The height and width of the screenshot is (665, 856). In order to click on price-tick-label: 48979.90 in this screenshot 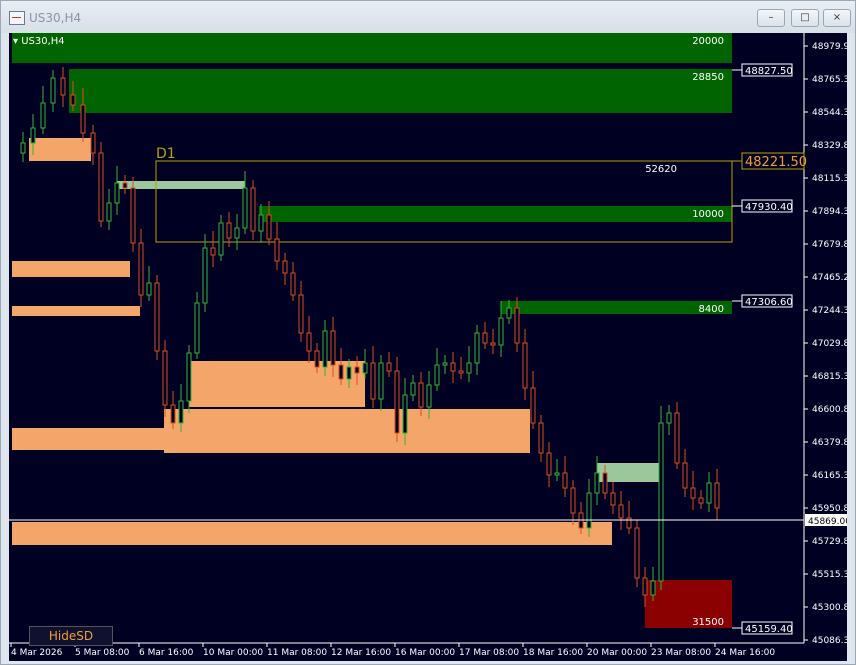, I will do `click(829, 47)`.